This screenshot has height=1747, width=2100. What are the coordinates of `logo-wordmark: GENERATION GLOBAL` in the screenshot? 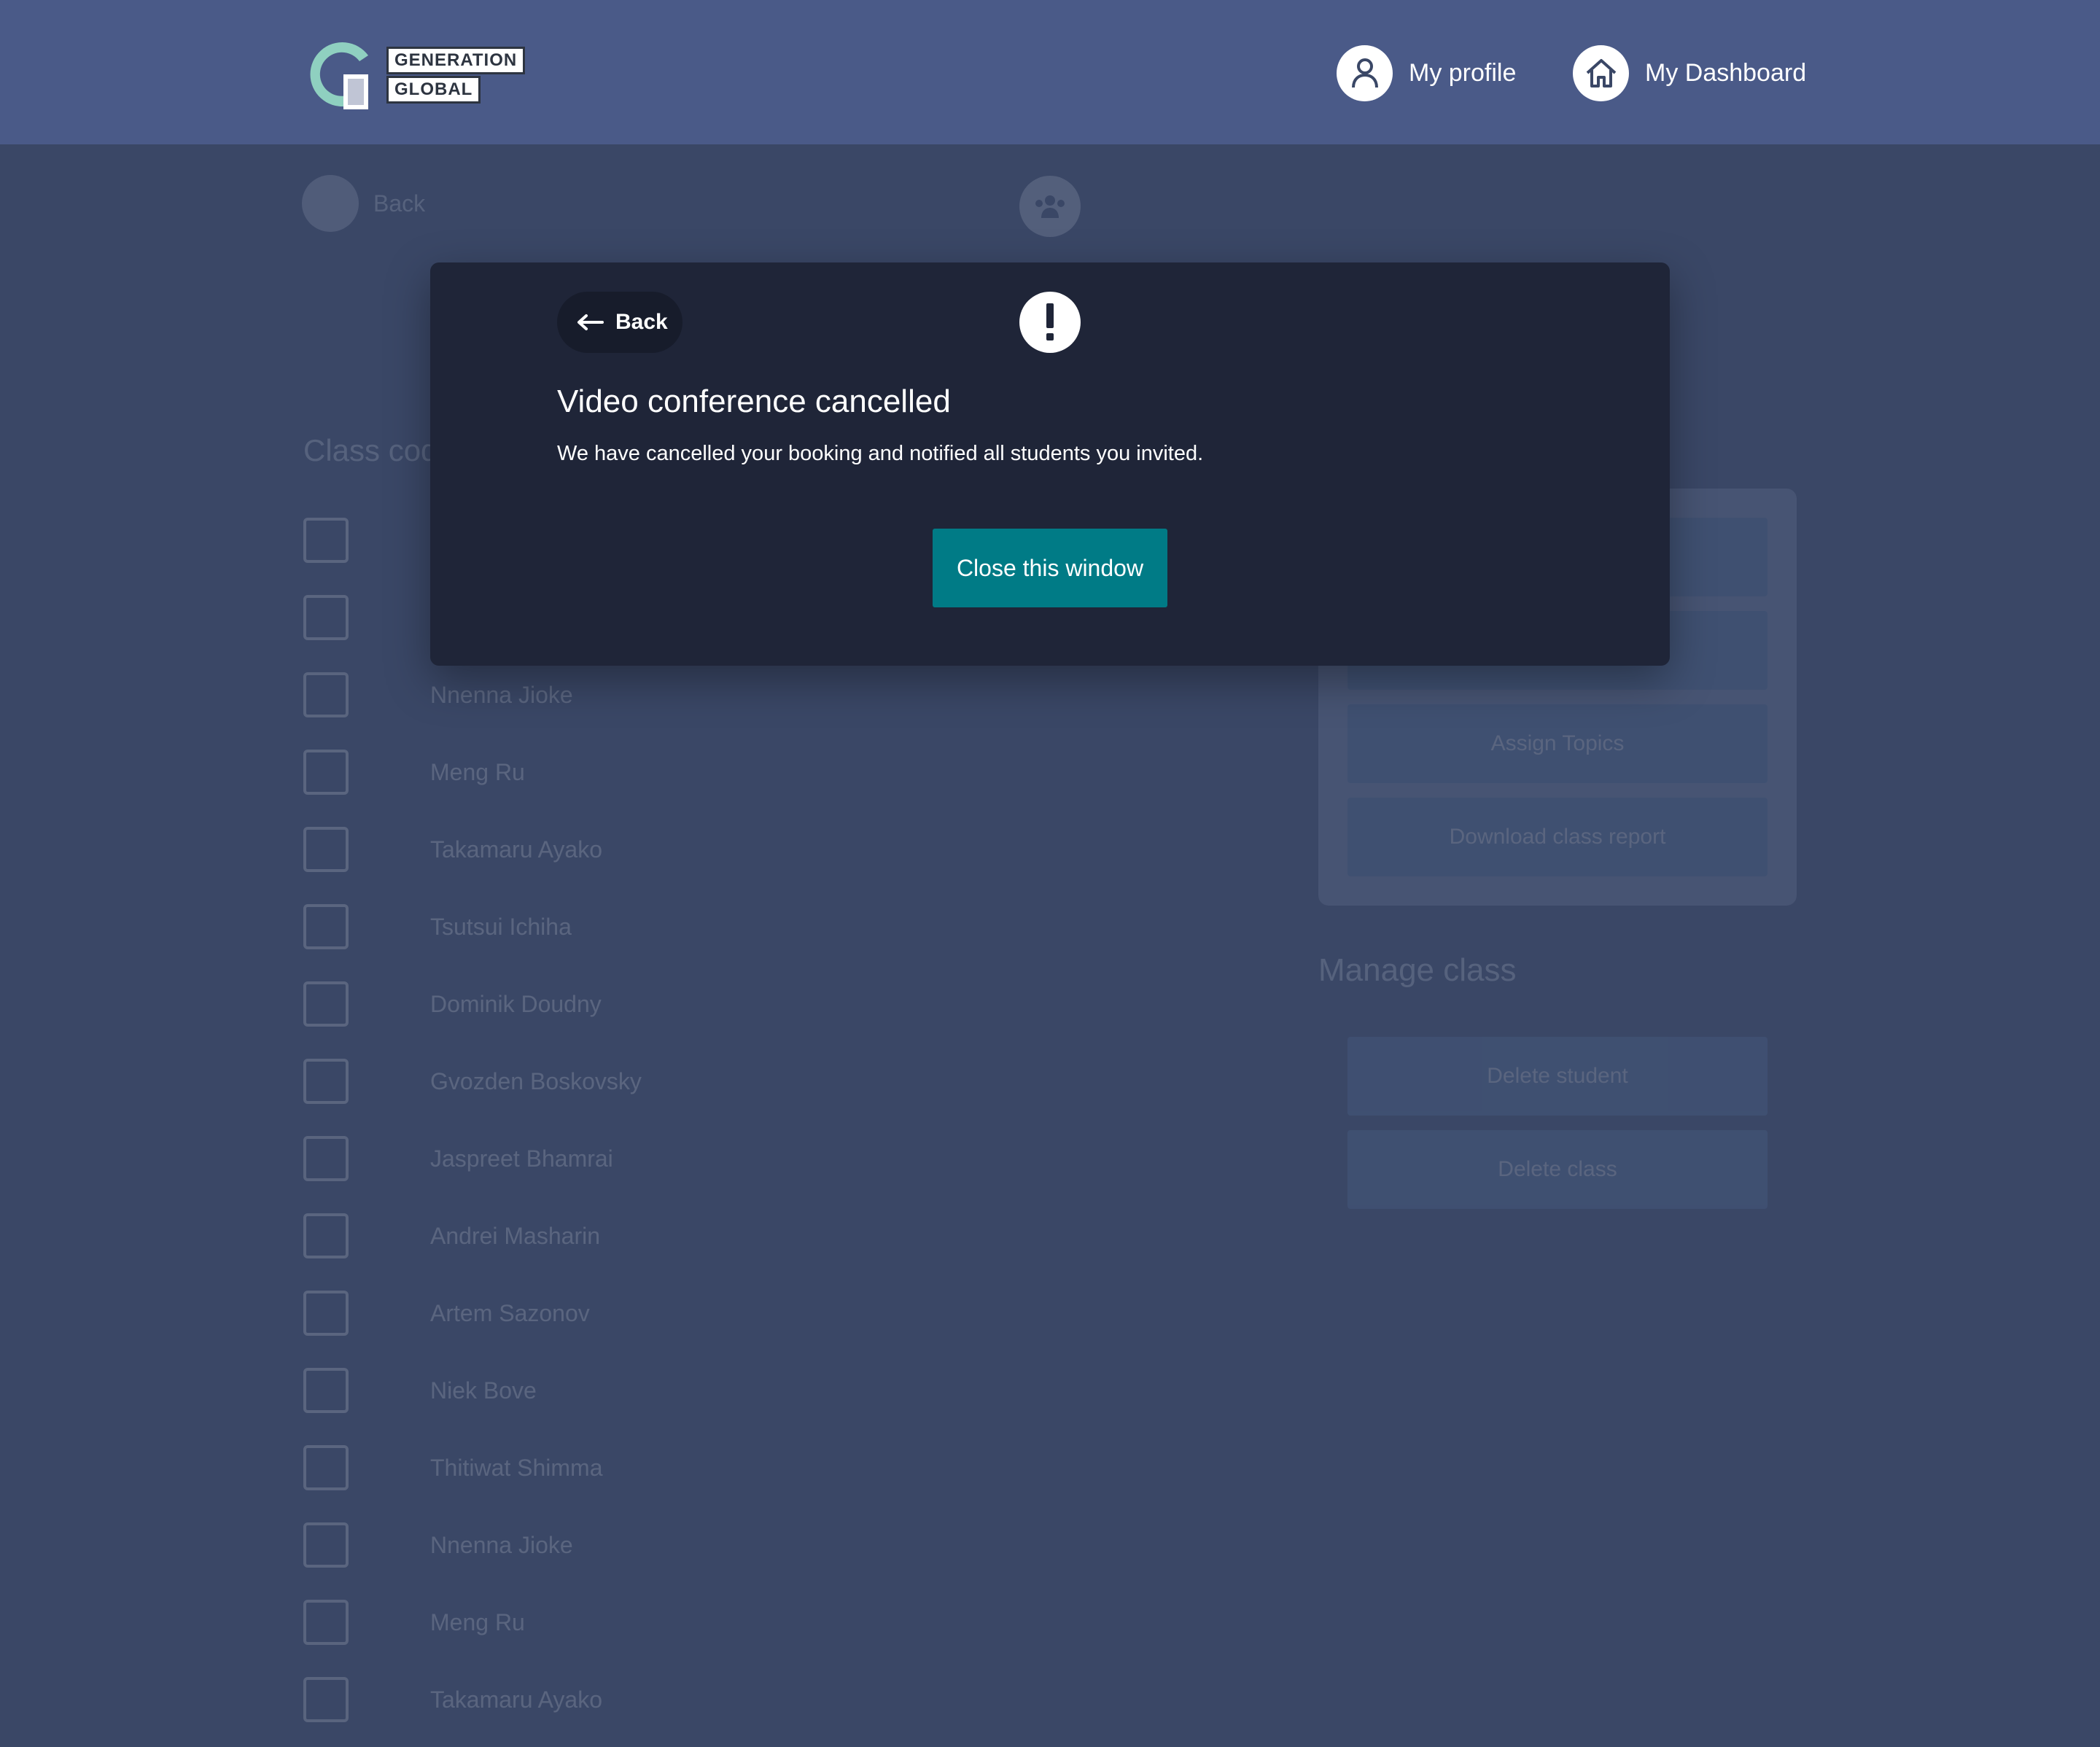 It's located at (456, 75).